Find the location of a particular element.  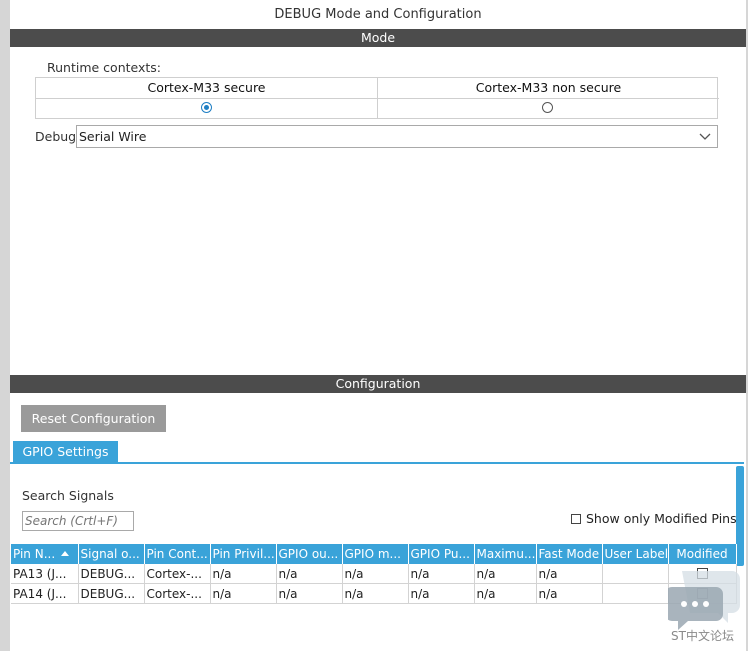

column-header: User Label is located at coordinates (635, 554).